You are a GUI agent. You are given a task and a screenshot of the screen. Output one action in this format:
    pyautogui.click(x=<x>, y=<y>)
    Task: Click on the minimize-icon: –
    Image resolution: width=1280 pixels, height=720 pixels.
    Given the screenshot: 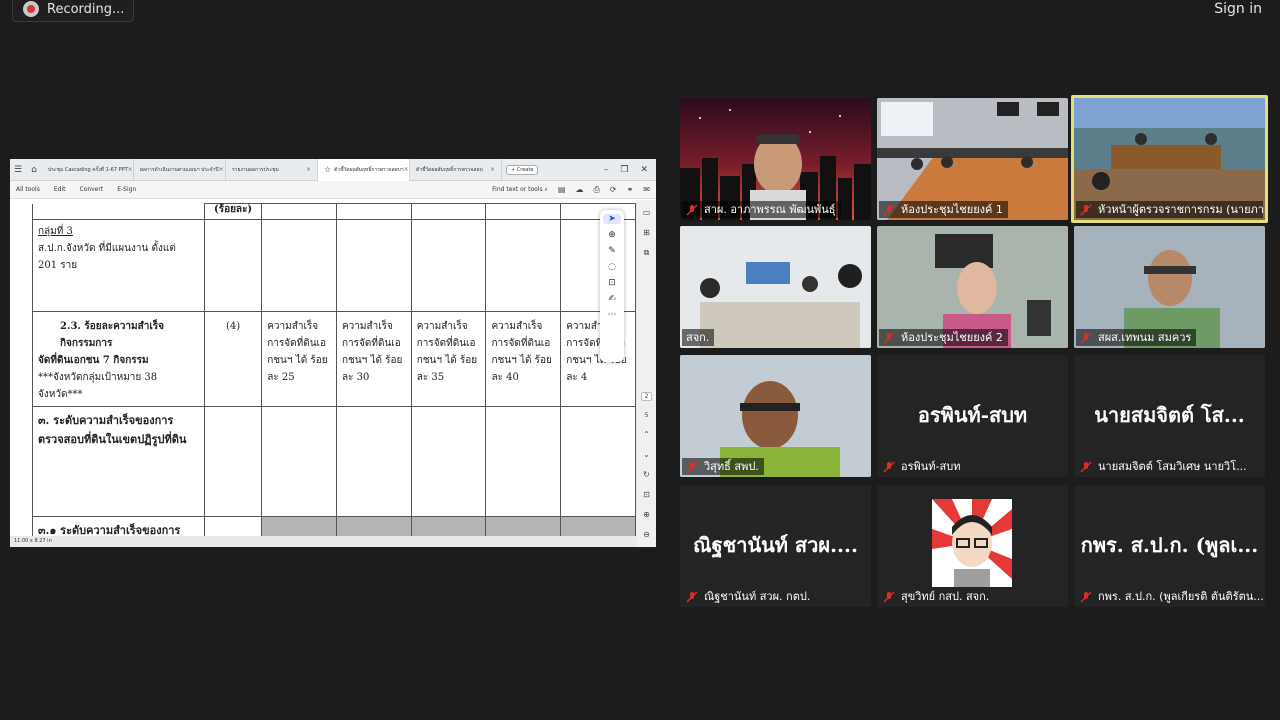 What is the action you would take?
    pyautogui.click(x=606, y=170)
    